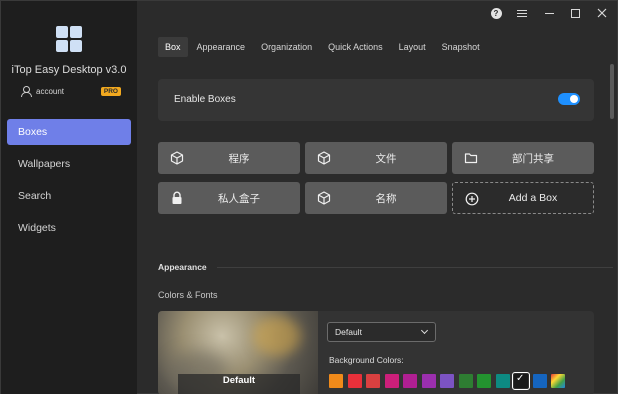  I want to click on plus-circle-icon, so click(472, 199).